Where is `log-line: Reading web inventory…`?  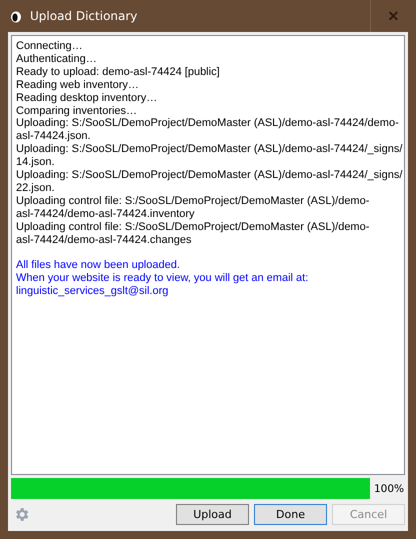 log-line: Reading web inventory… is located at coordinates (78, 85).